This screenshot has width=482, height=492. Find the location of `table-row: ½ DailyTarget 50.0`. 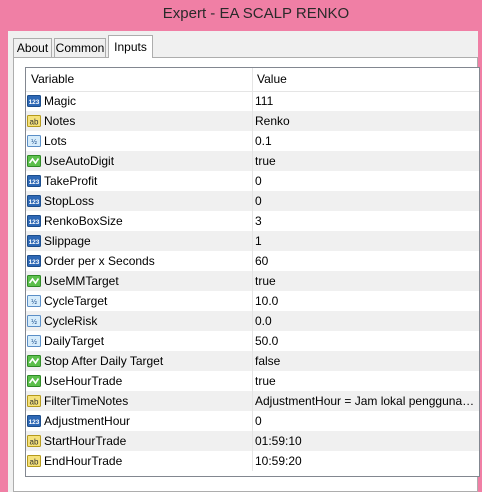

table-row: ½ DailyTarget 50.0 is located at coordinates (252, 341).